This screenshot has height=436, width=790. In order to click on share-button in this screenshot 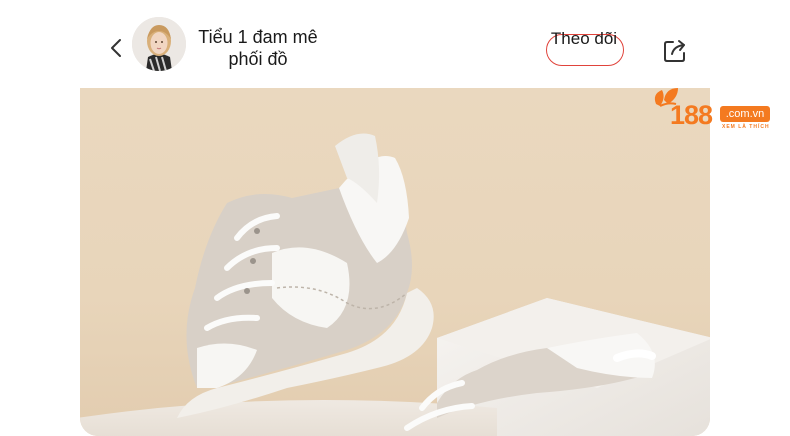, I will do `click(675, 51)`.